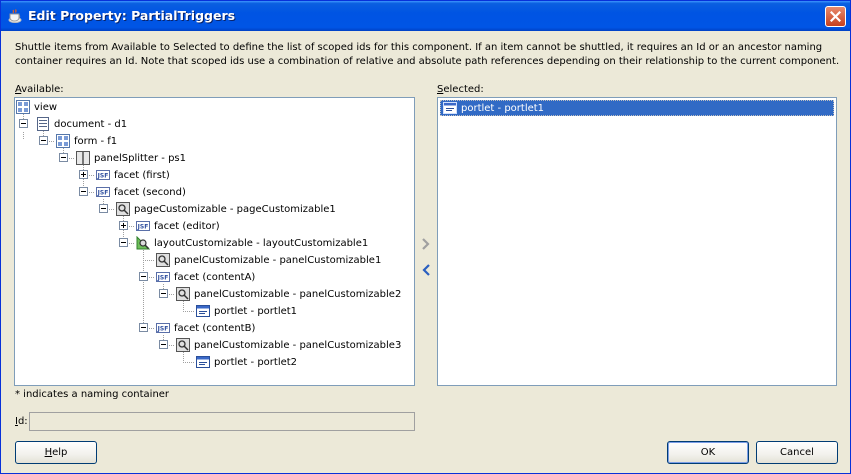 The width and height of the screenshot is (851, 474). Describe the element at coordinates (226, 209) in the screenshot. I see `tree-item-pagecustomizable: pageCustomizable - pageCustomizable1` at that location.